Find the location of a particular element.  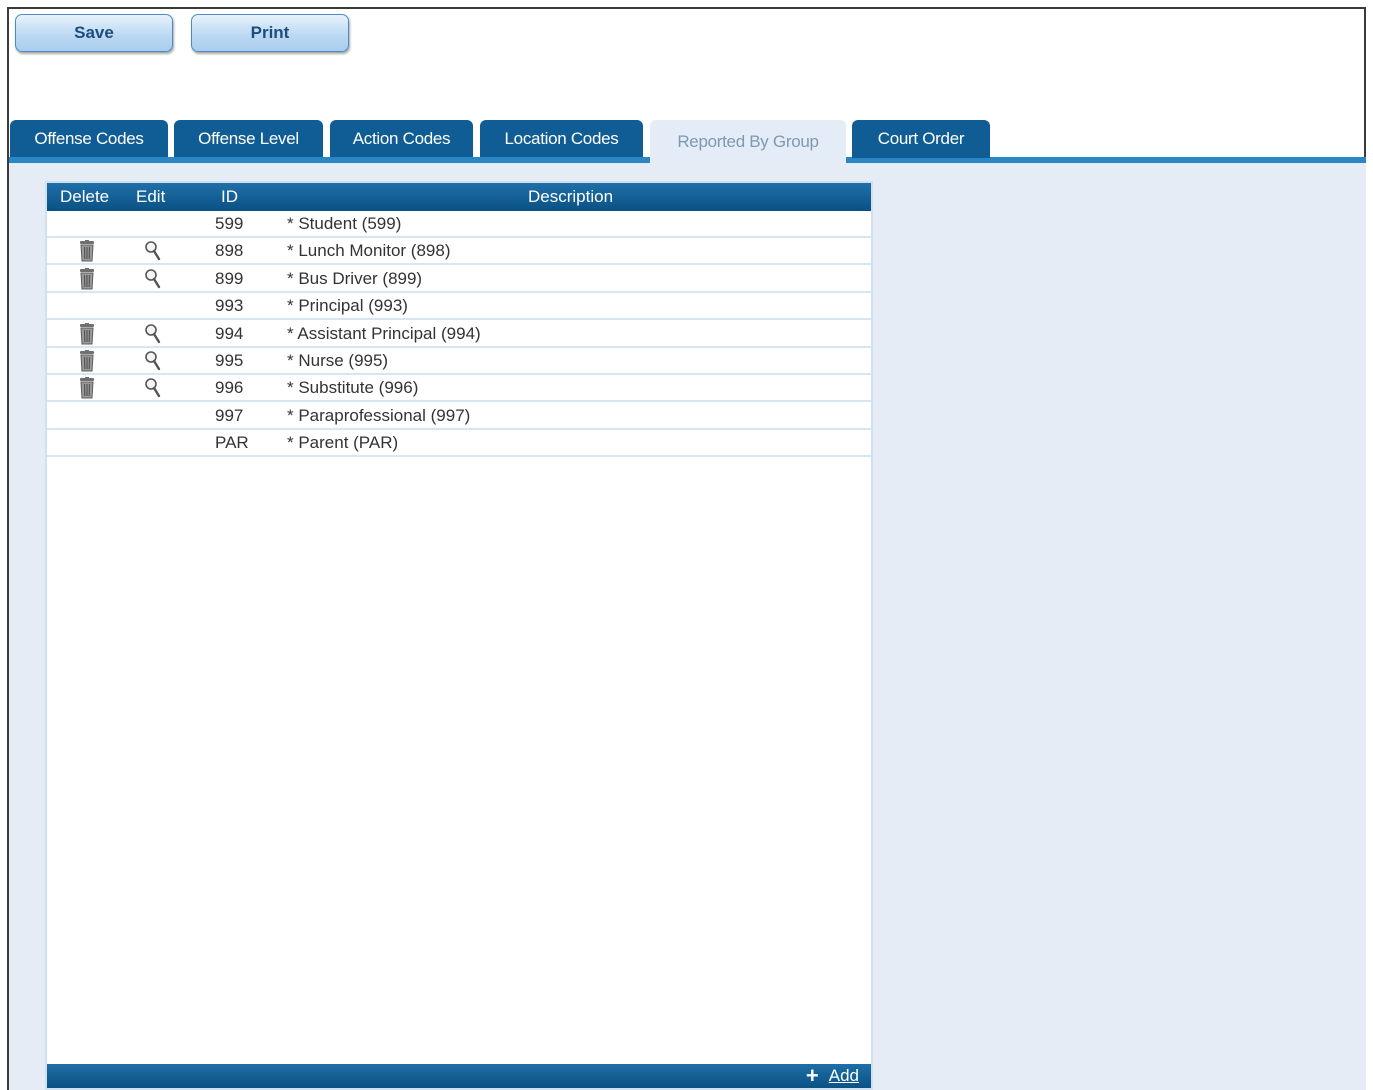

row-id: 996 is located at coordinates (229, 388).